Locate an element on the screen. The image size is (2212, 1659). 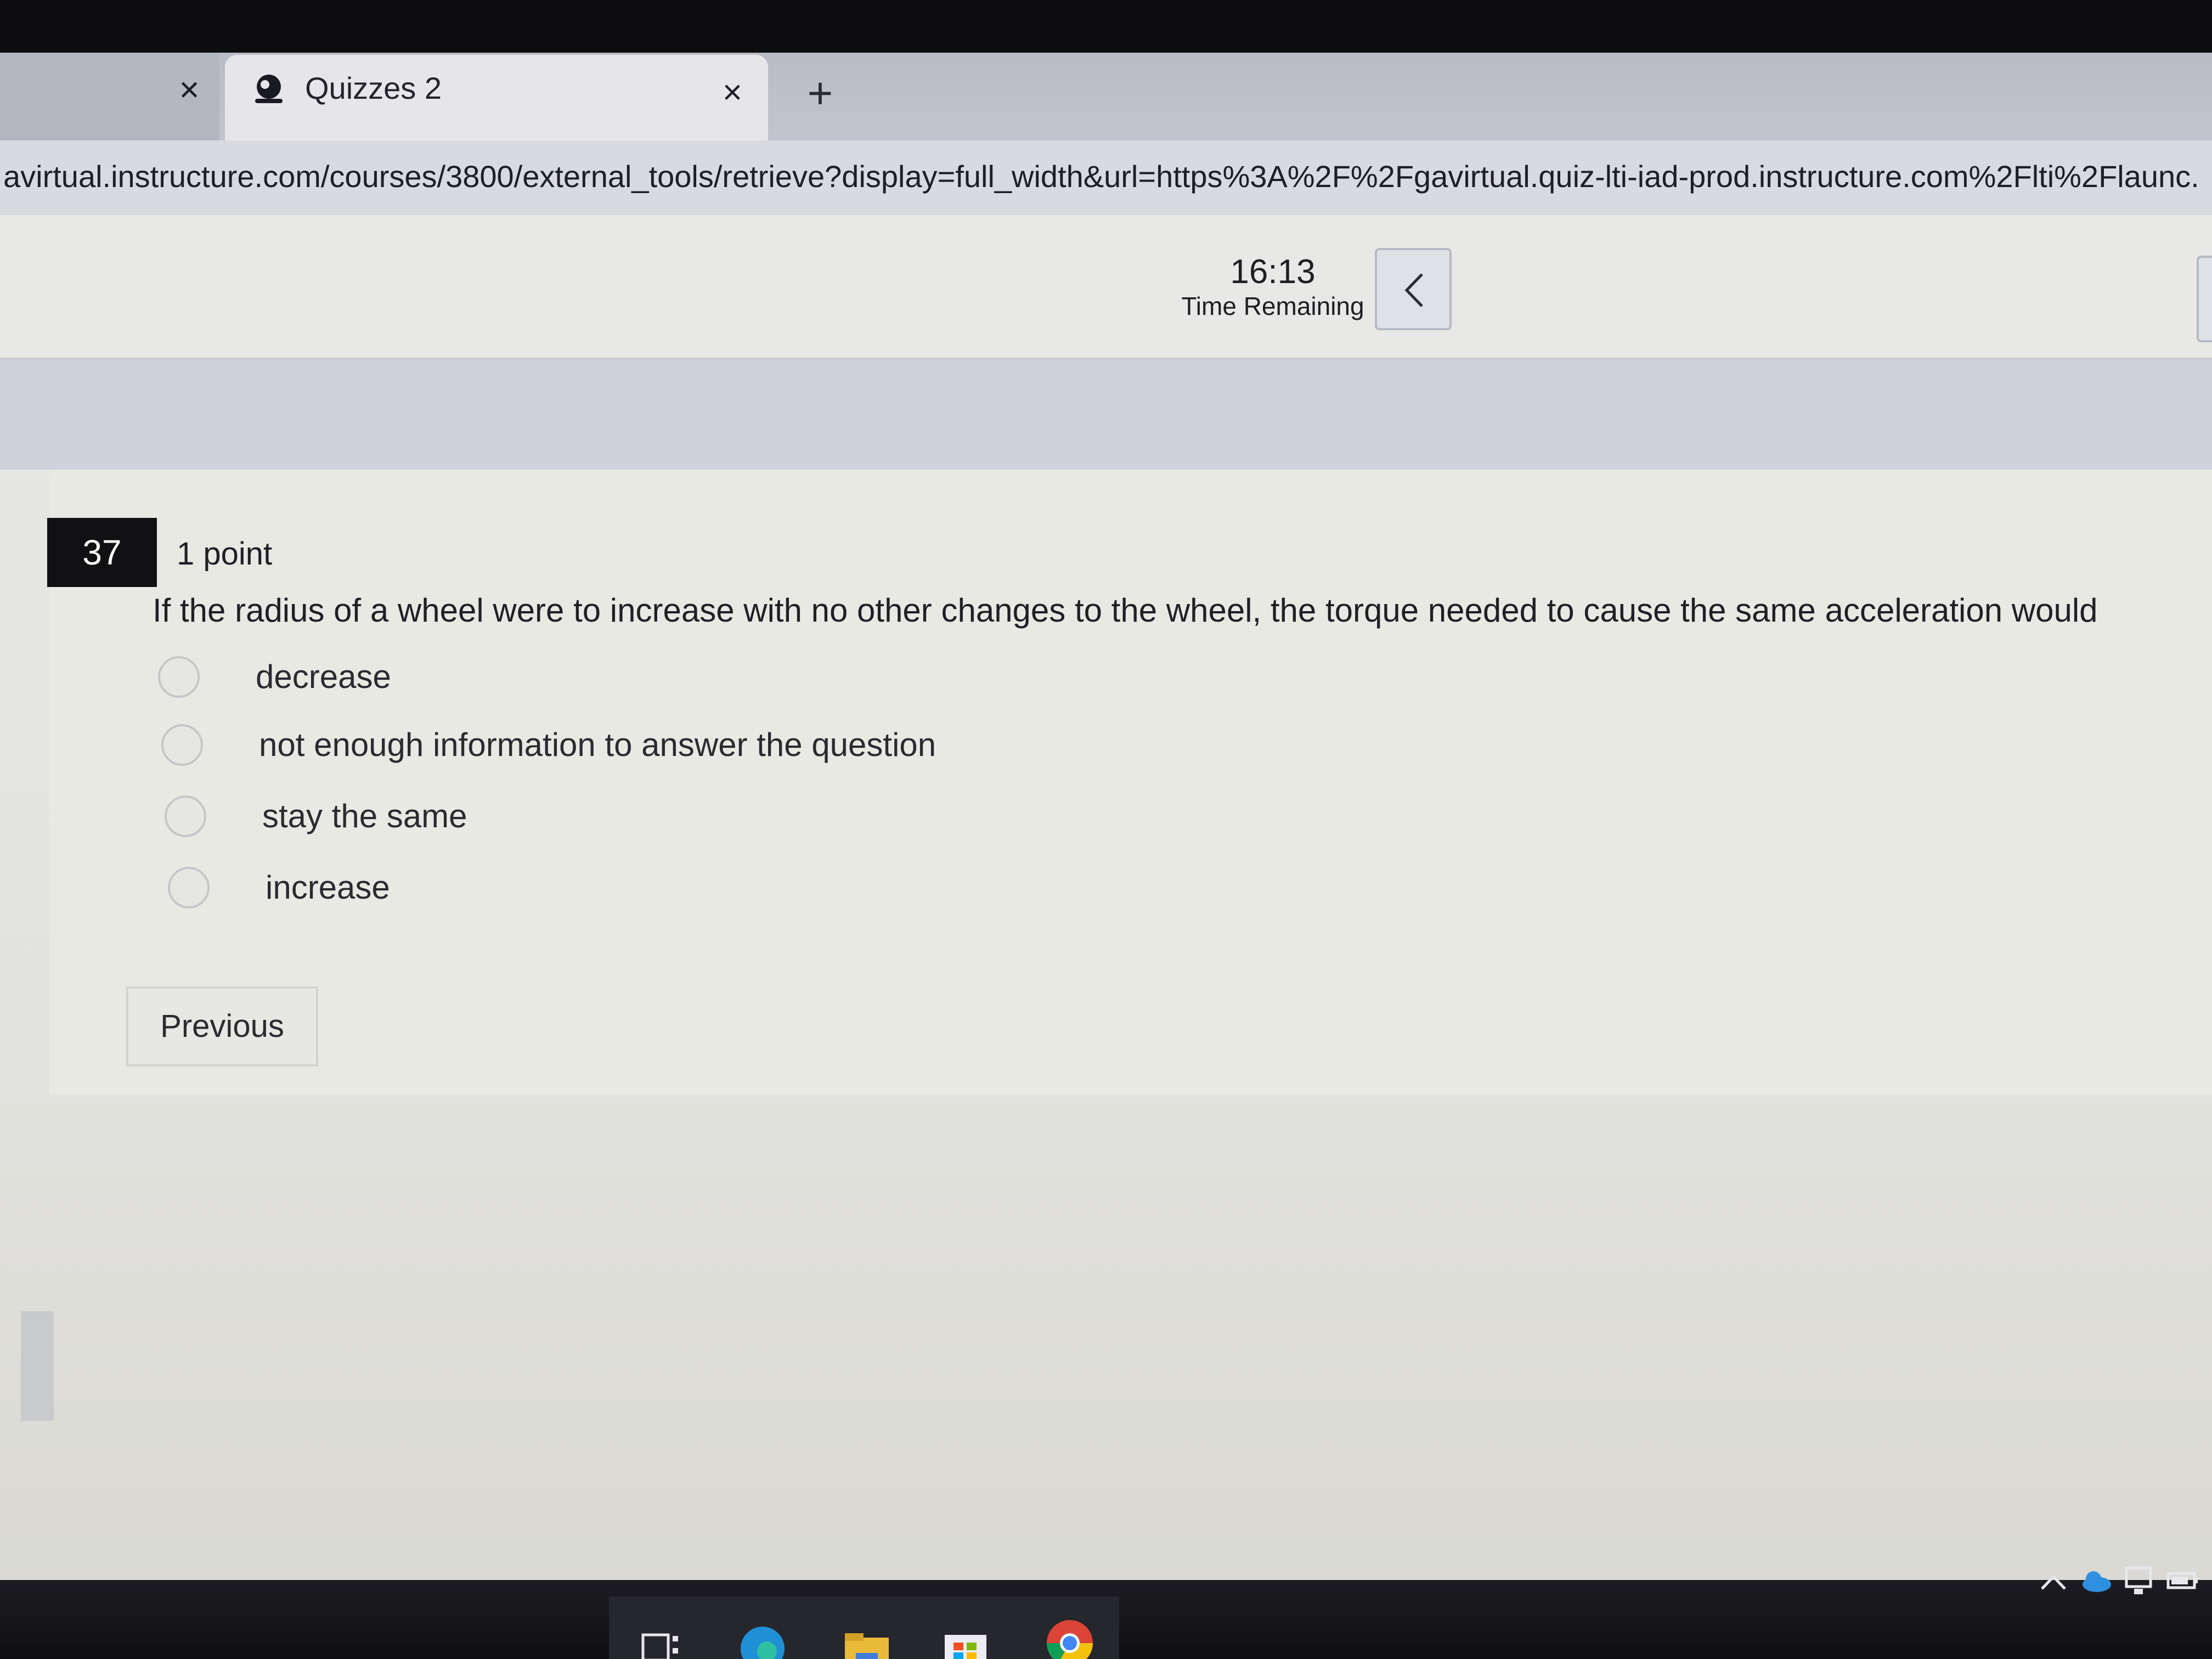
new-tab-icon: + is located at coordinates (820, 93).